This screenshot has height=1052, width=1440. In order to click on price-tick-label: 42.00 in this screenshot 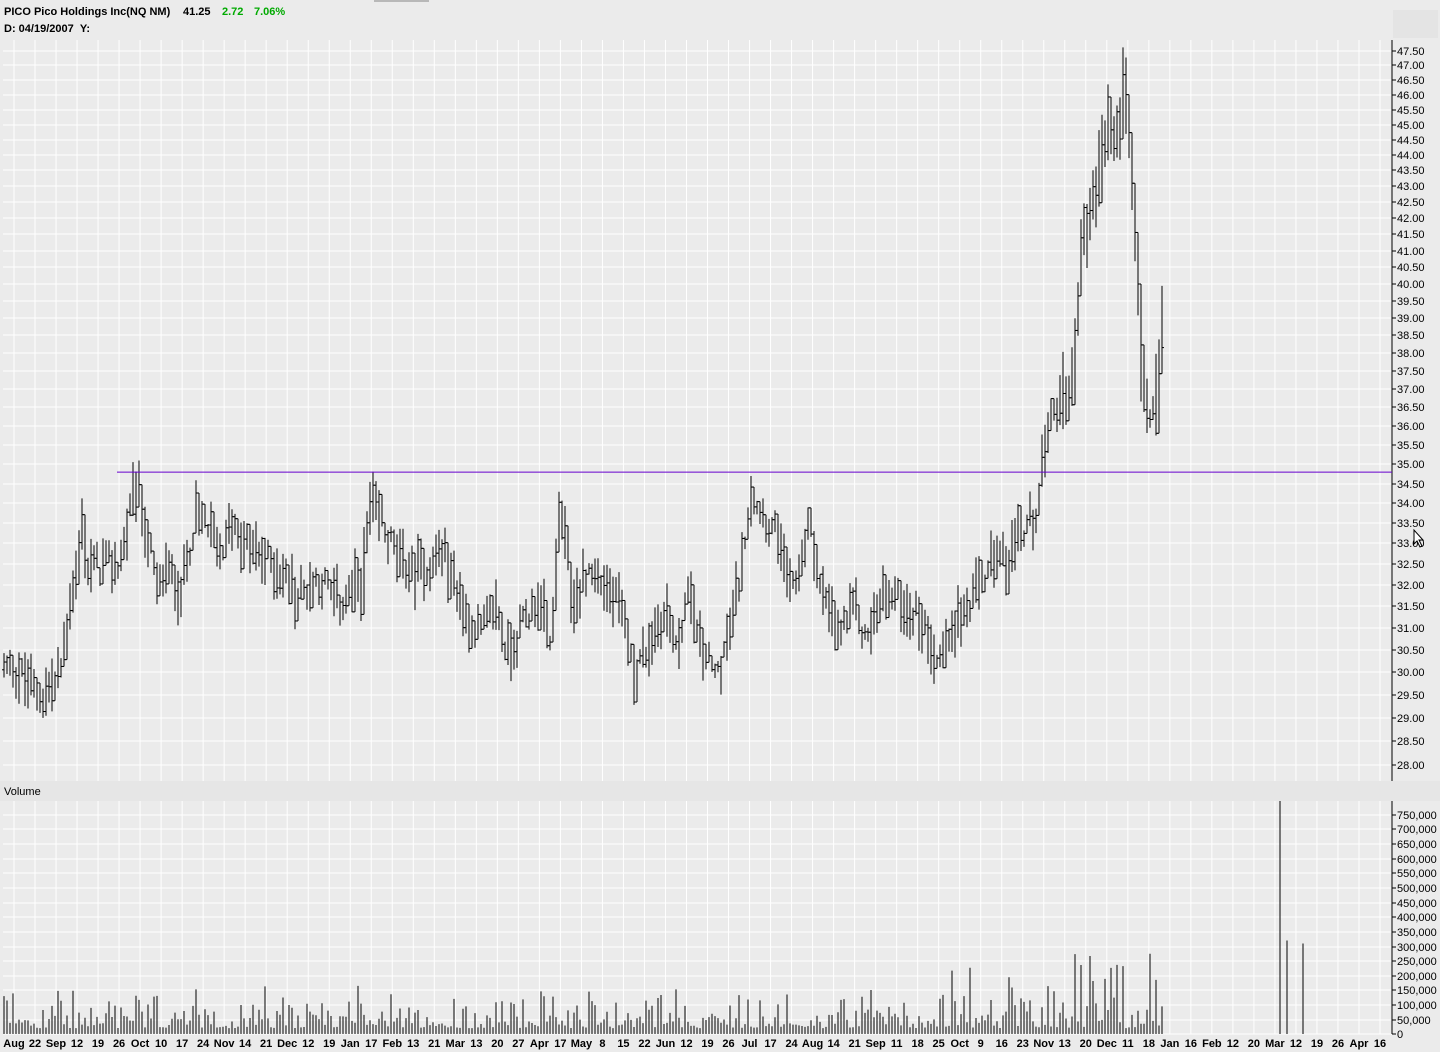, I will do `click(1411, 219)`.